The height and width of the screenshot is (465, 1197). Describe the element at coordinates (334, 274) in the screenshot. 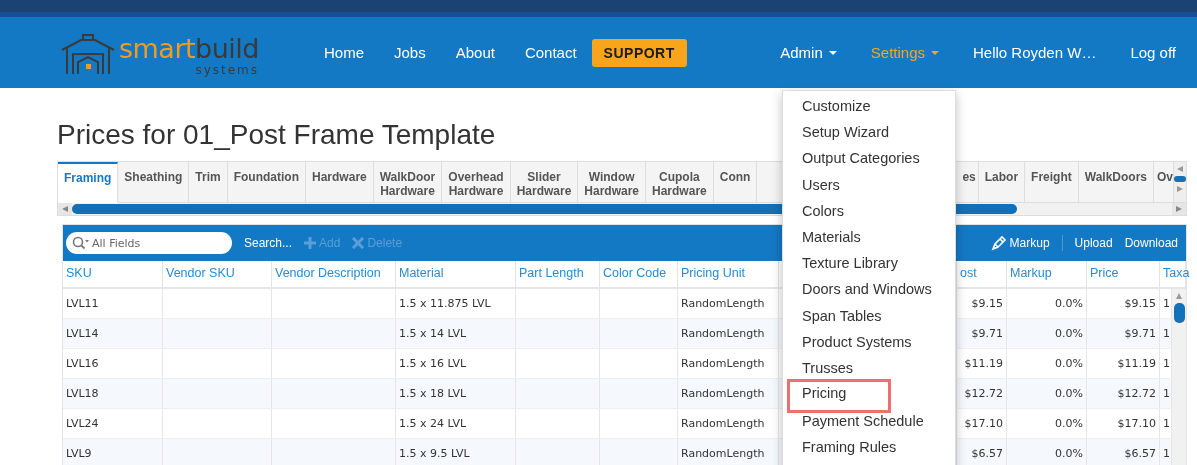

I see `column-header: Vendor Description` at that location.